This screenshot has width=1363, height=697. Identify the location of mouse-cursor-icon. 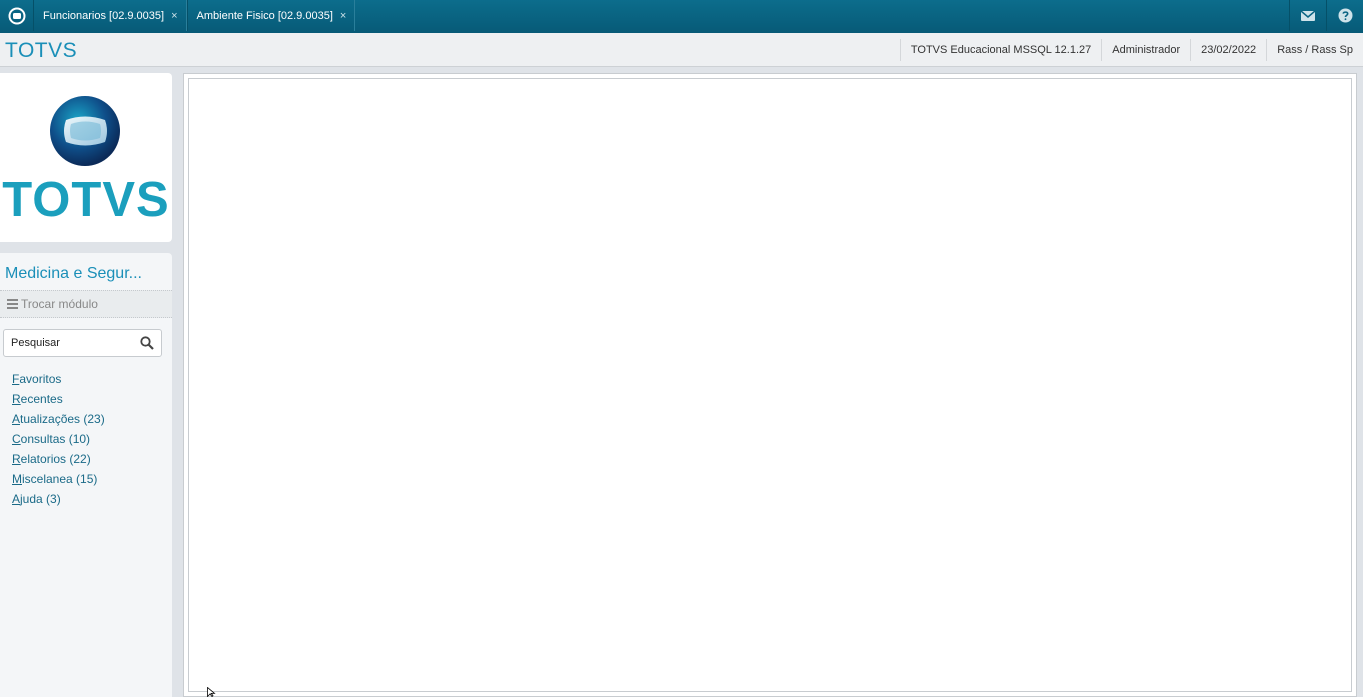
(211, 692).